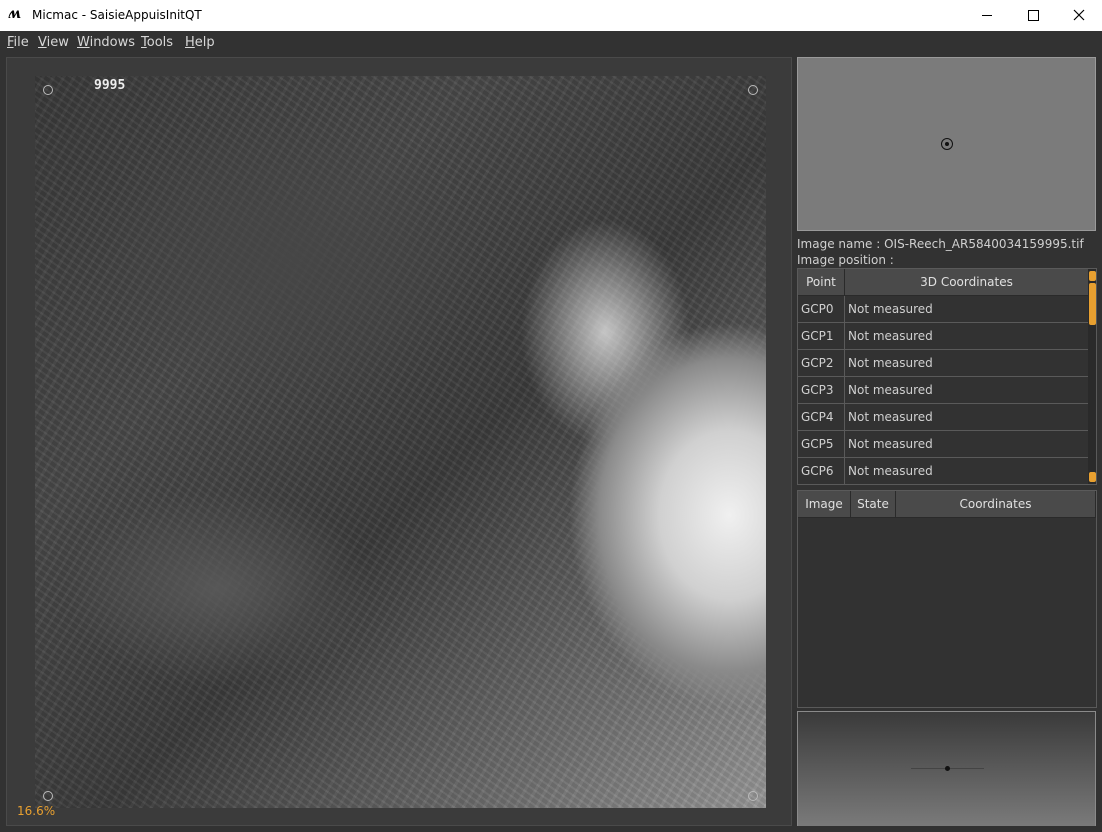 Image resolution: width=1102 pixels, height=832 pixels. I want to click on point-cell: GCP1, so click(821, 336).